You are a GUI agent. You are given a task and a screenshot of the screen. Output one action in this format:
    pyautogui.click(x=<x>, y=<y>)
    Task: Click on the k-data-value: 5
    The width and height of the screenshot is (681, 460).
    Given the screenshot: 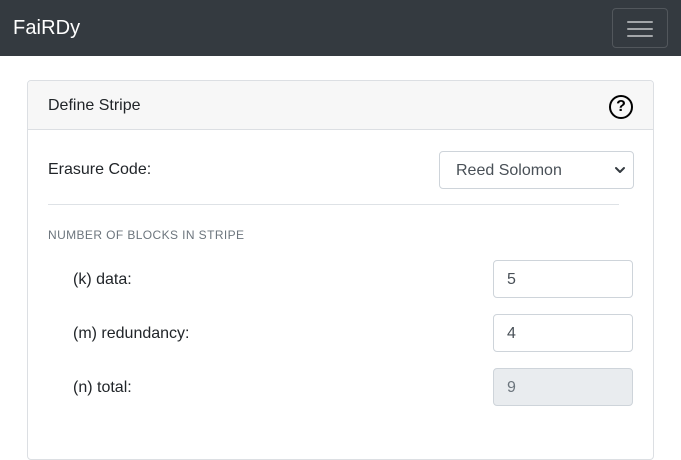 What is the action you would take?
    pyautogui.click(x=511, y=279)
    